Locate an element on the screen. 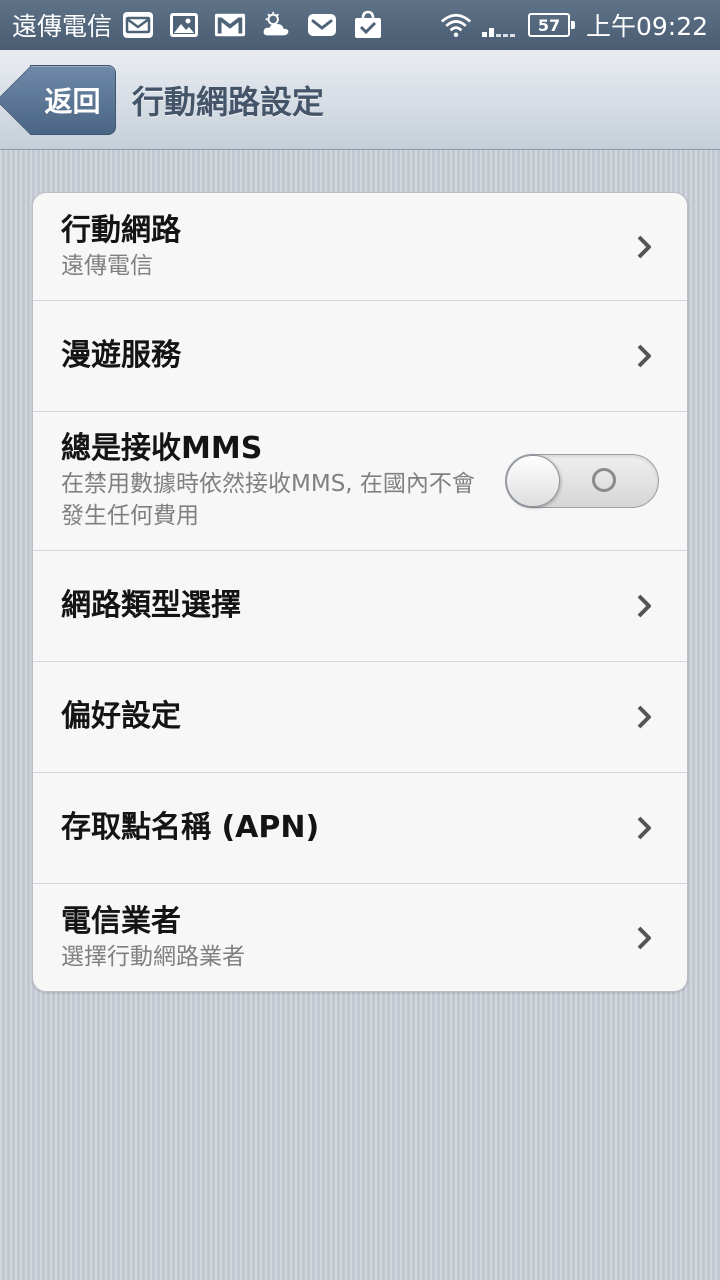 Image resolution: width=720 pixels, height=1280 pixels. mms-toggle is located at coordinates (582, 481).